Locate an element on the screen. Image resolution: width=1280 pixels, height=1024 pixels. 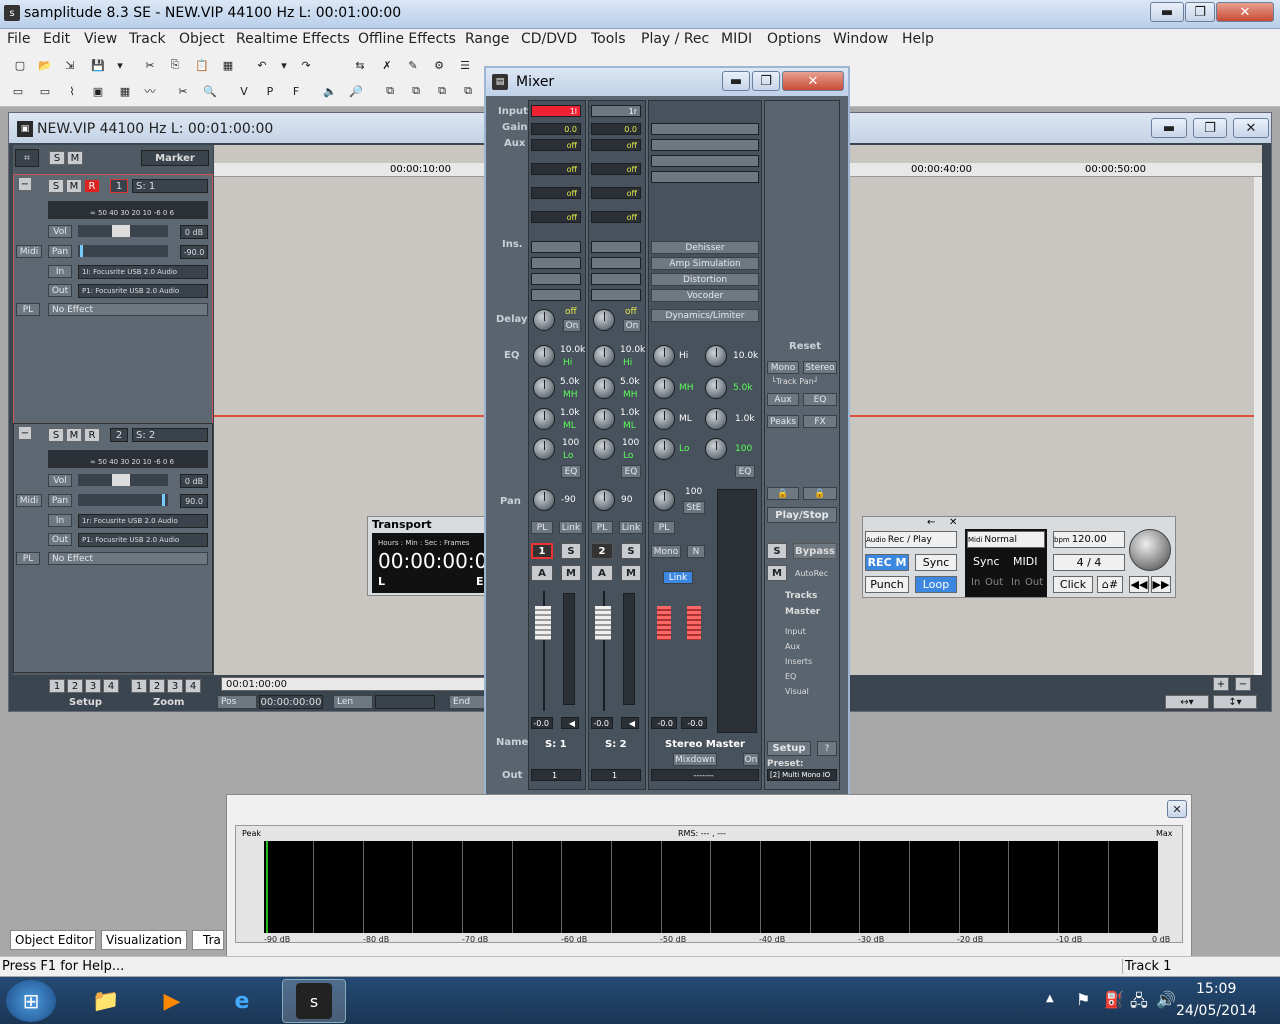
track-1-mute-button: M is located at coordinates (74, 186).